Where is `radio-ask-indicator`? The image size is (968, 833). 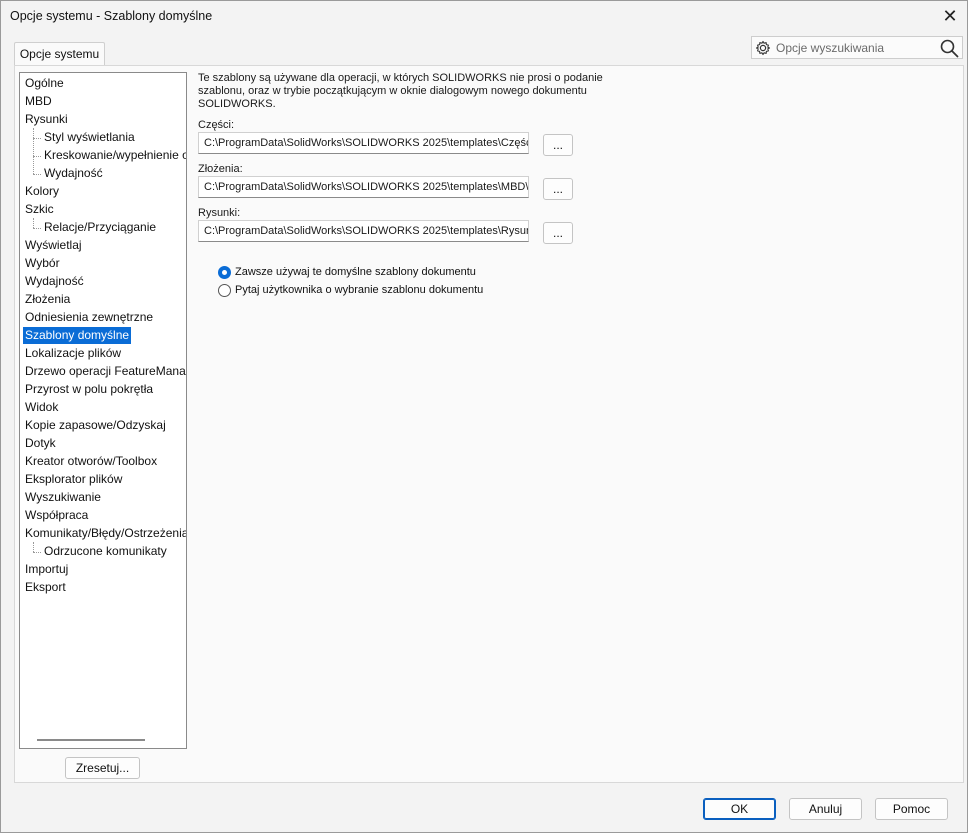
radio-ask-indicator is located at coordinates (224, 290).